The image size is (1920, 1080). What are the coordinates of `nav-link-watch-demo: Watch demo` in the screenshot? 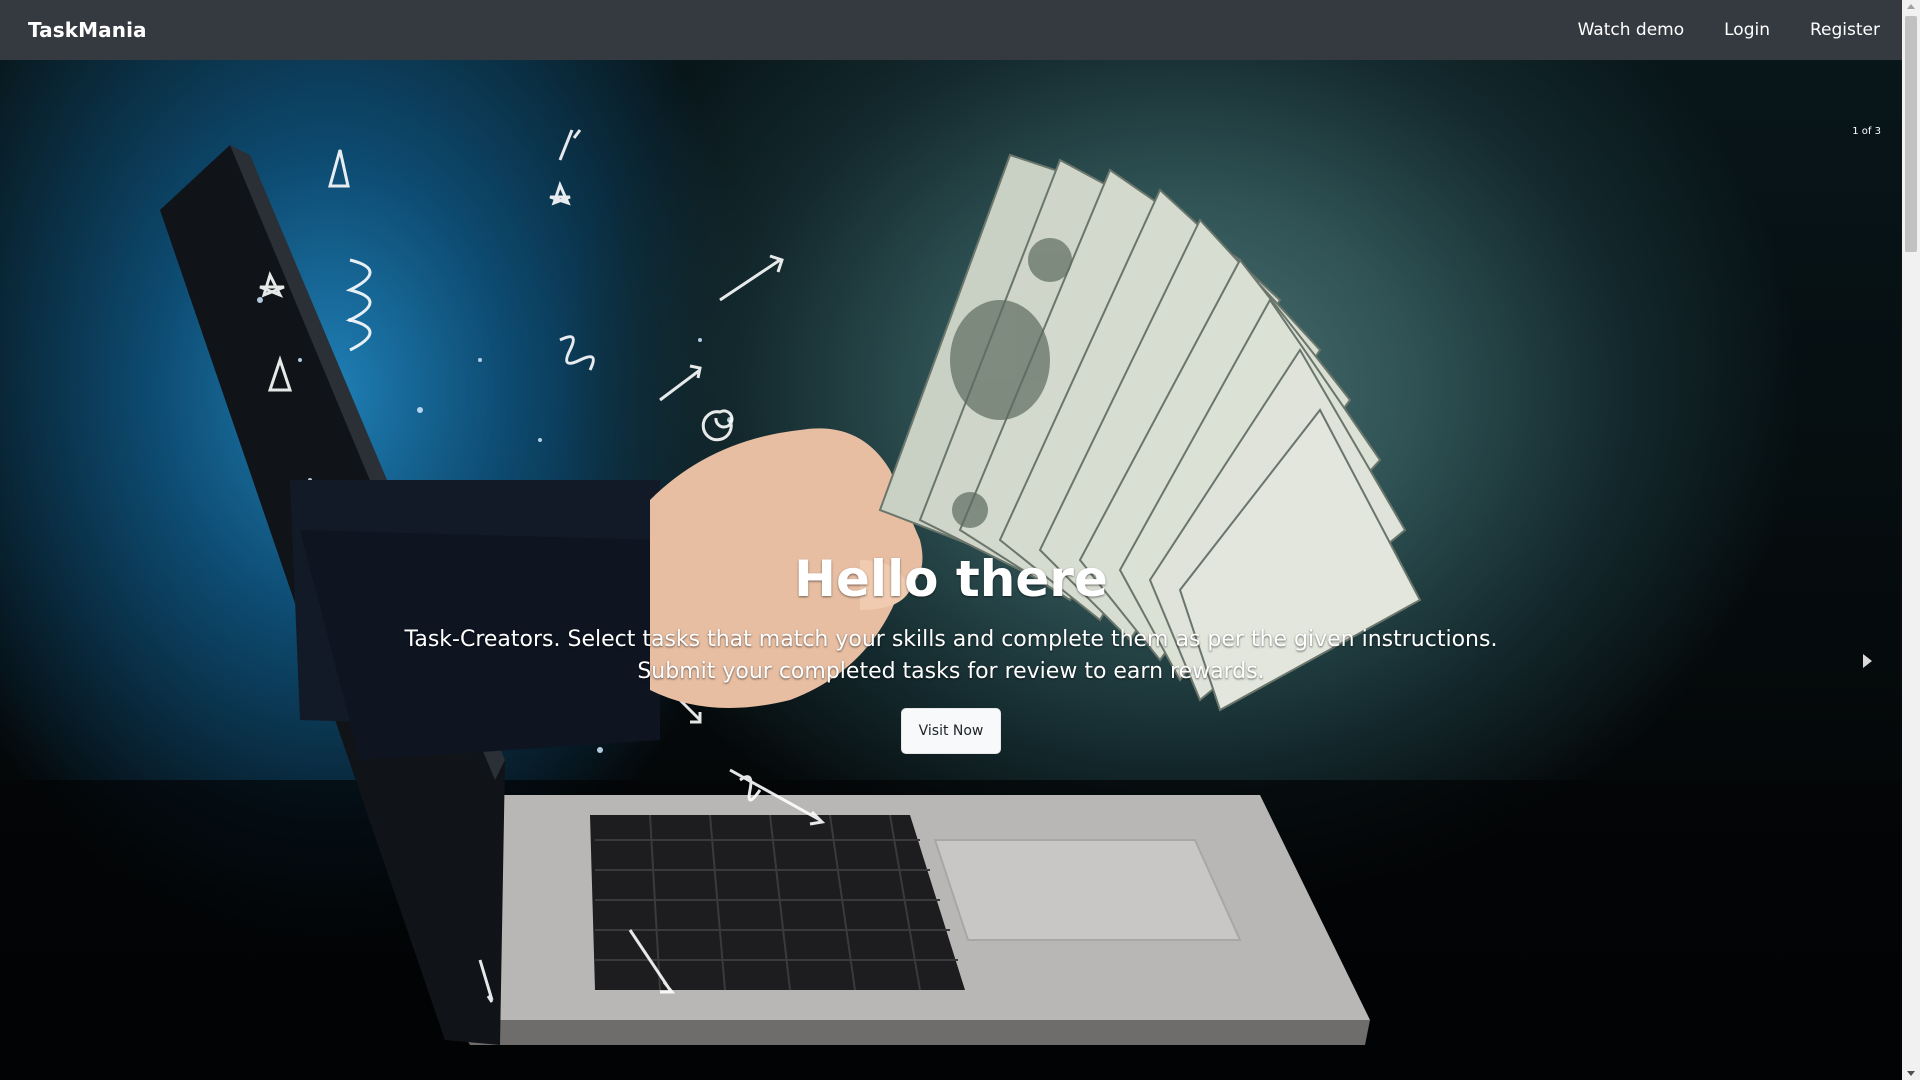 It's located at (1631, 30).